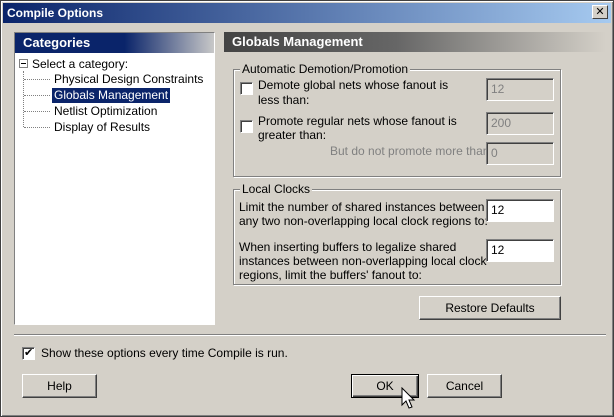 This screenshot has width=614, height=417. Describe the element at coordinates (520, 123) in the screenshot. I see `promote-fanout-field: 200` at that location.